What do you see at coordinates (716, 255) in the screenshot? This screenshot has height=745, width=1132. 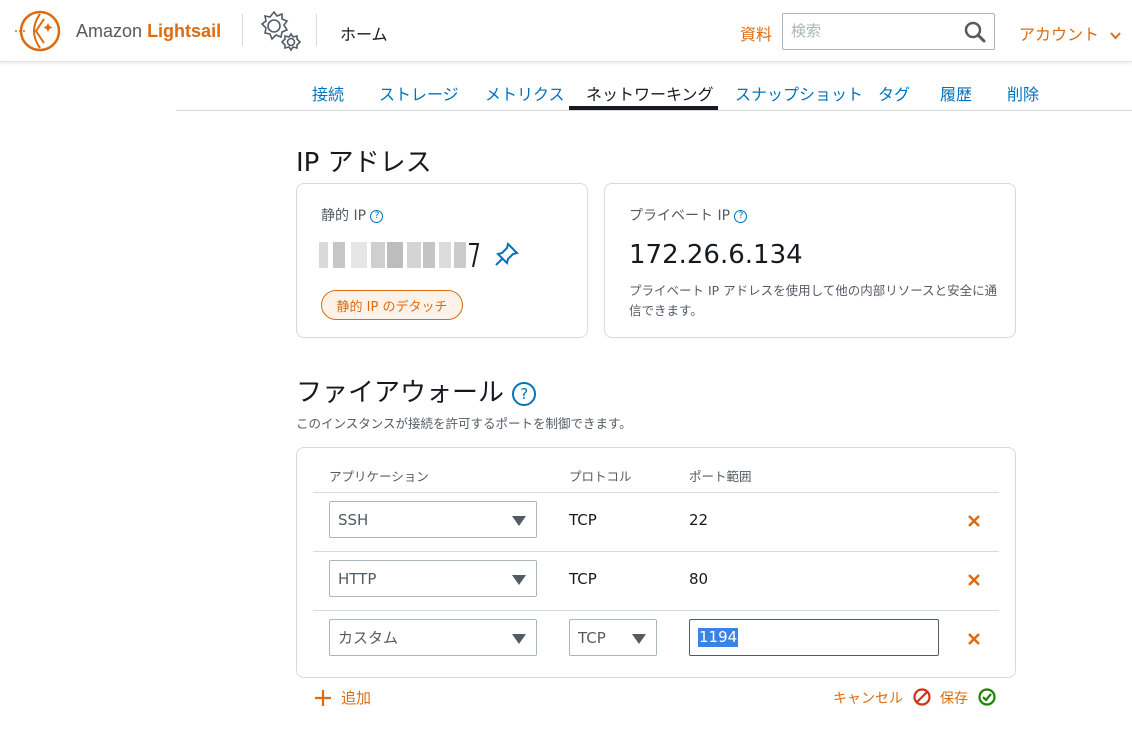 I see `private-ip-value: 172.26.6.134` at bounding box center [716, 255].